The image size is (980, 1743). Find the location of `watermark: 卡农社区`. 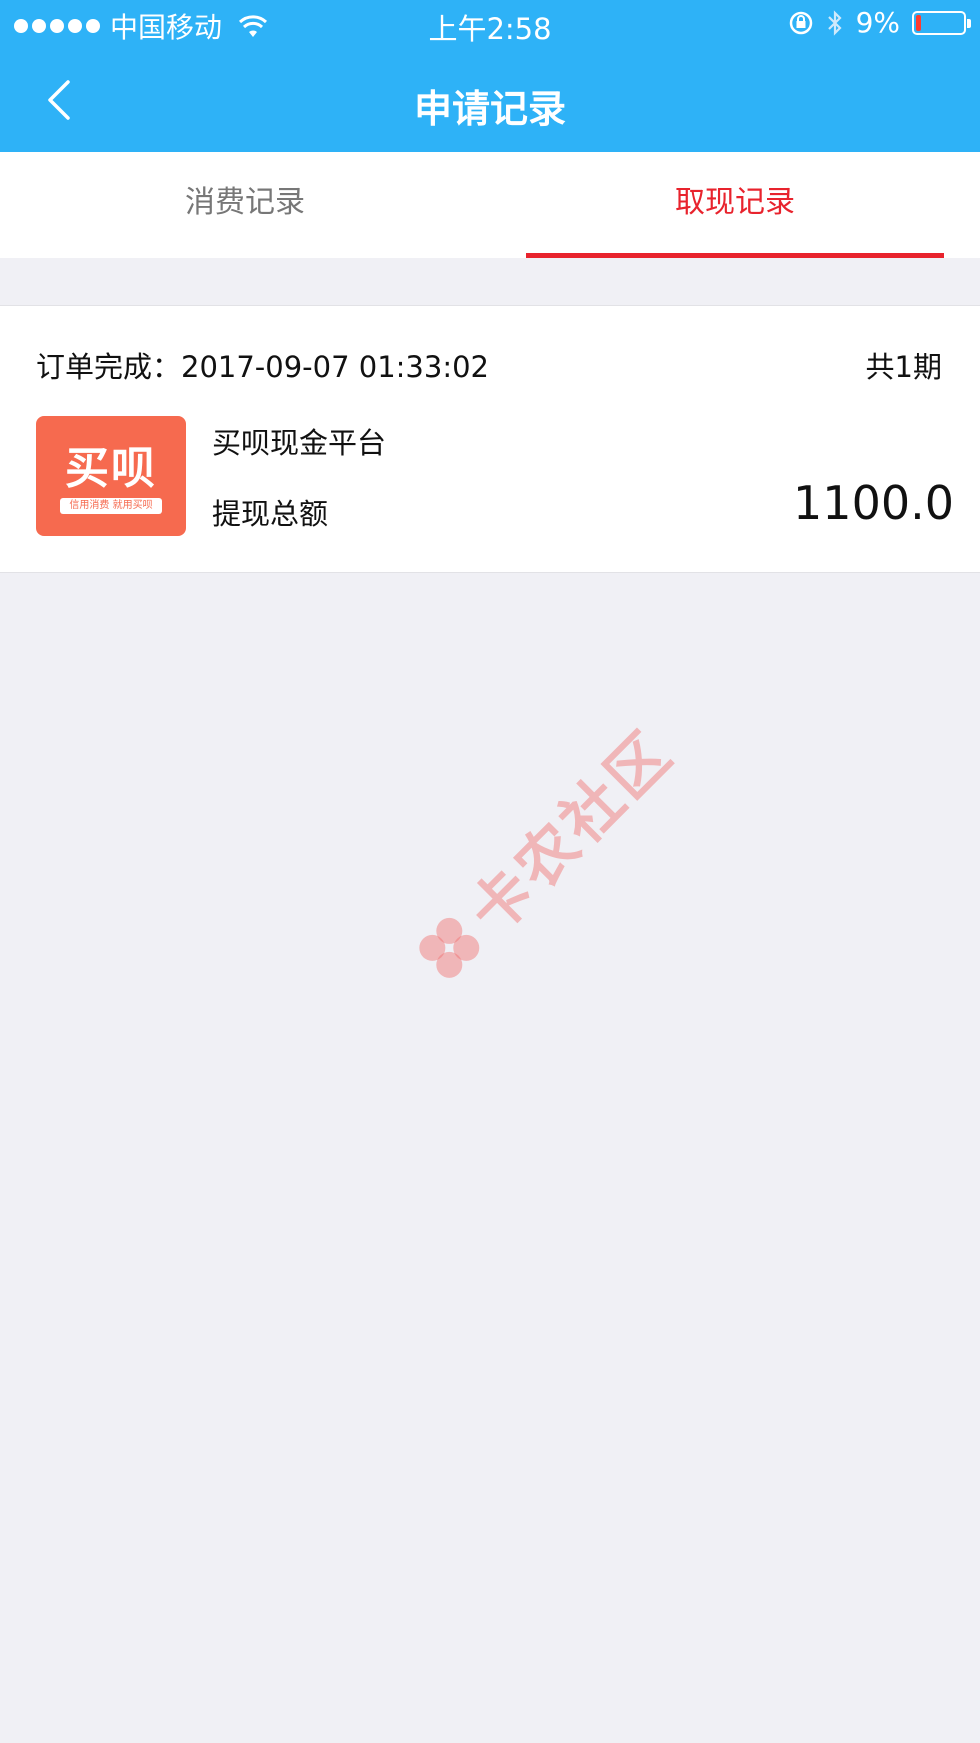

watermark: 卡农社区 is located at coordinates (543, 853).